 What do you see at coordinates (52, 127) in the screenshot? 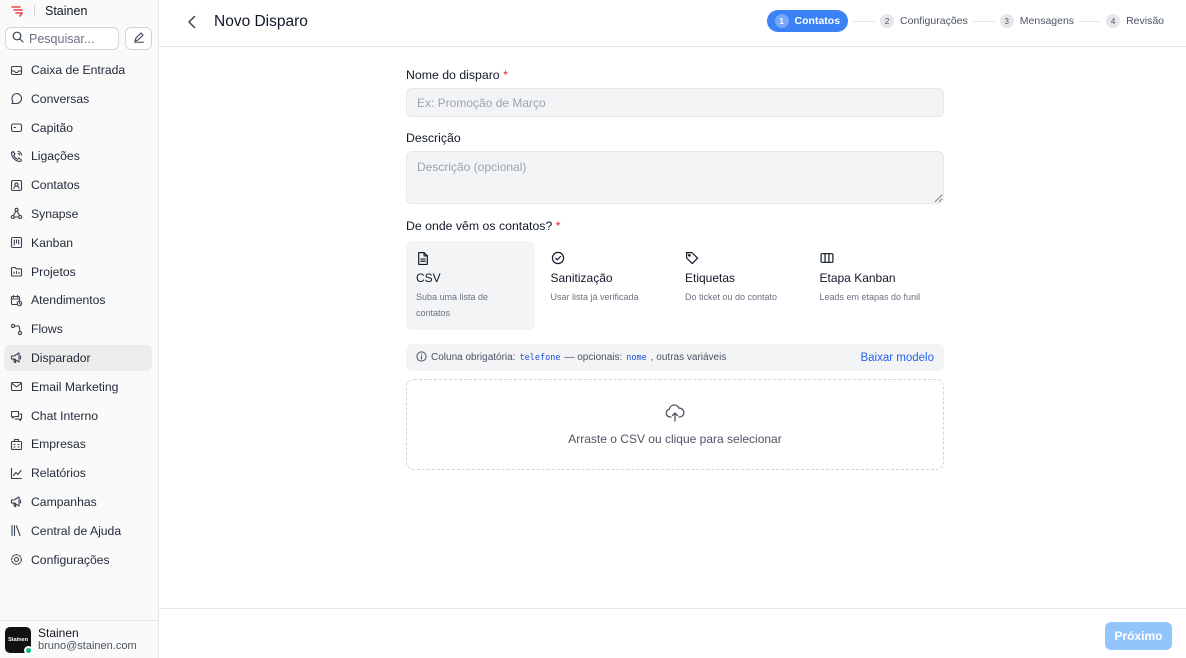
I see `sidebar-item-label: Capitão` at bounding box center [52, 127].